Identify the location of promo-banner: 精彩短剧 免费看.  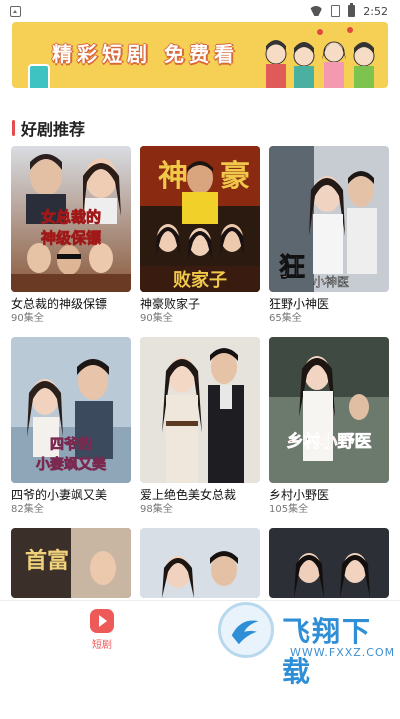
(200, 55).